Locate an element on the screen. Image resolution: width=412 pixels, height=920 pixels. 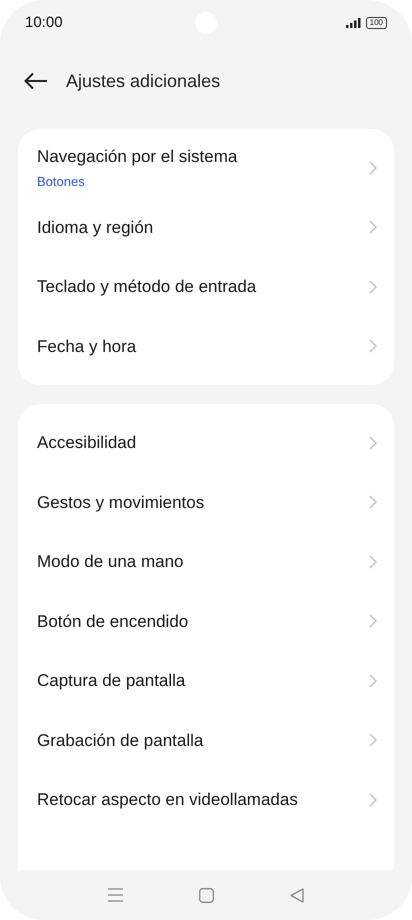
menu-icon is located at coordinates (115, 895).